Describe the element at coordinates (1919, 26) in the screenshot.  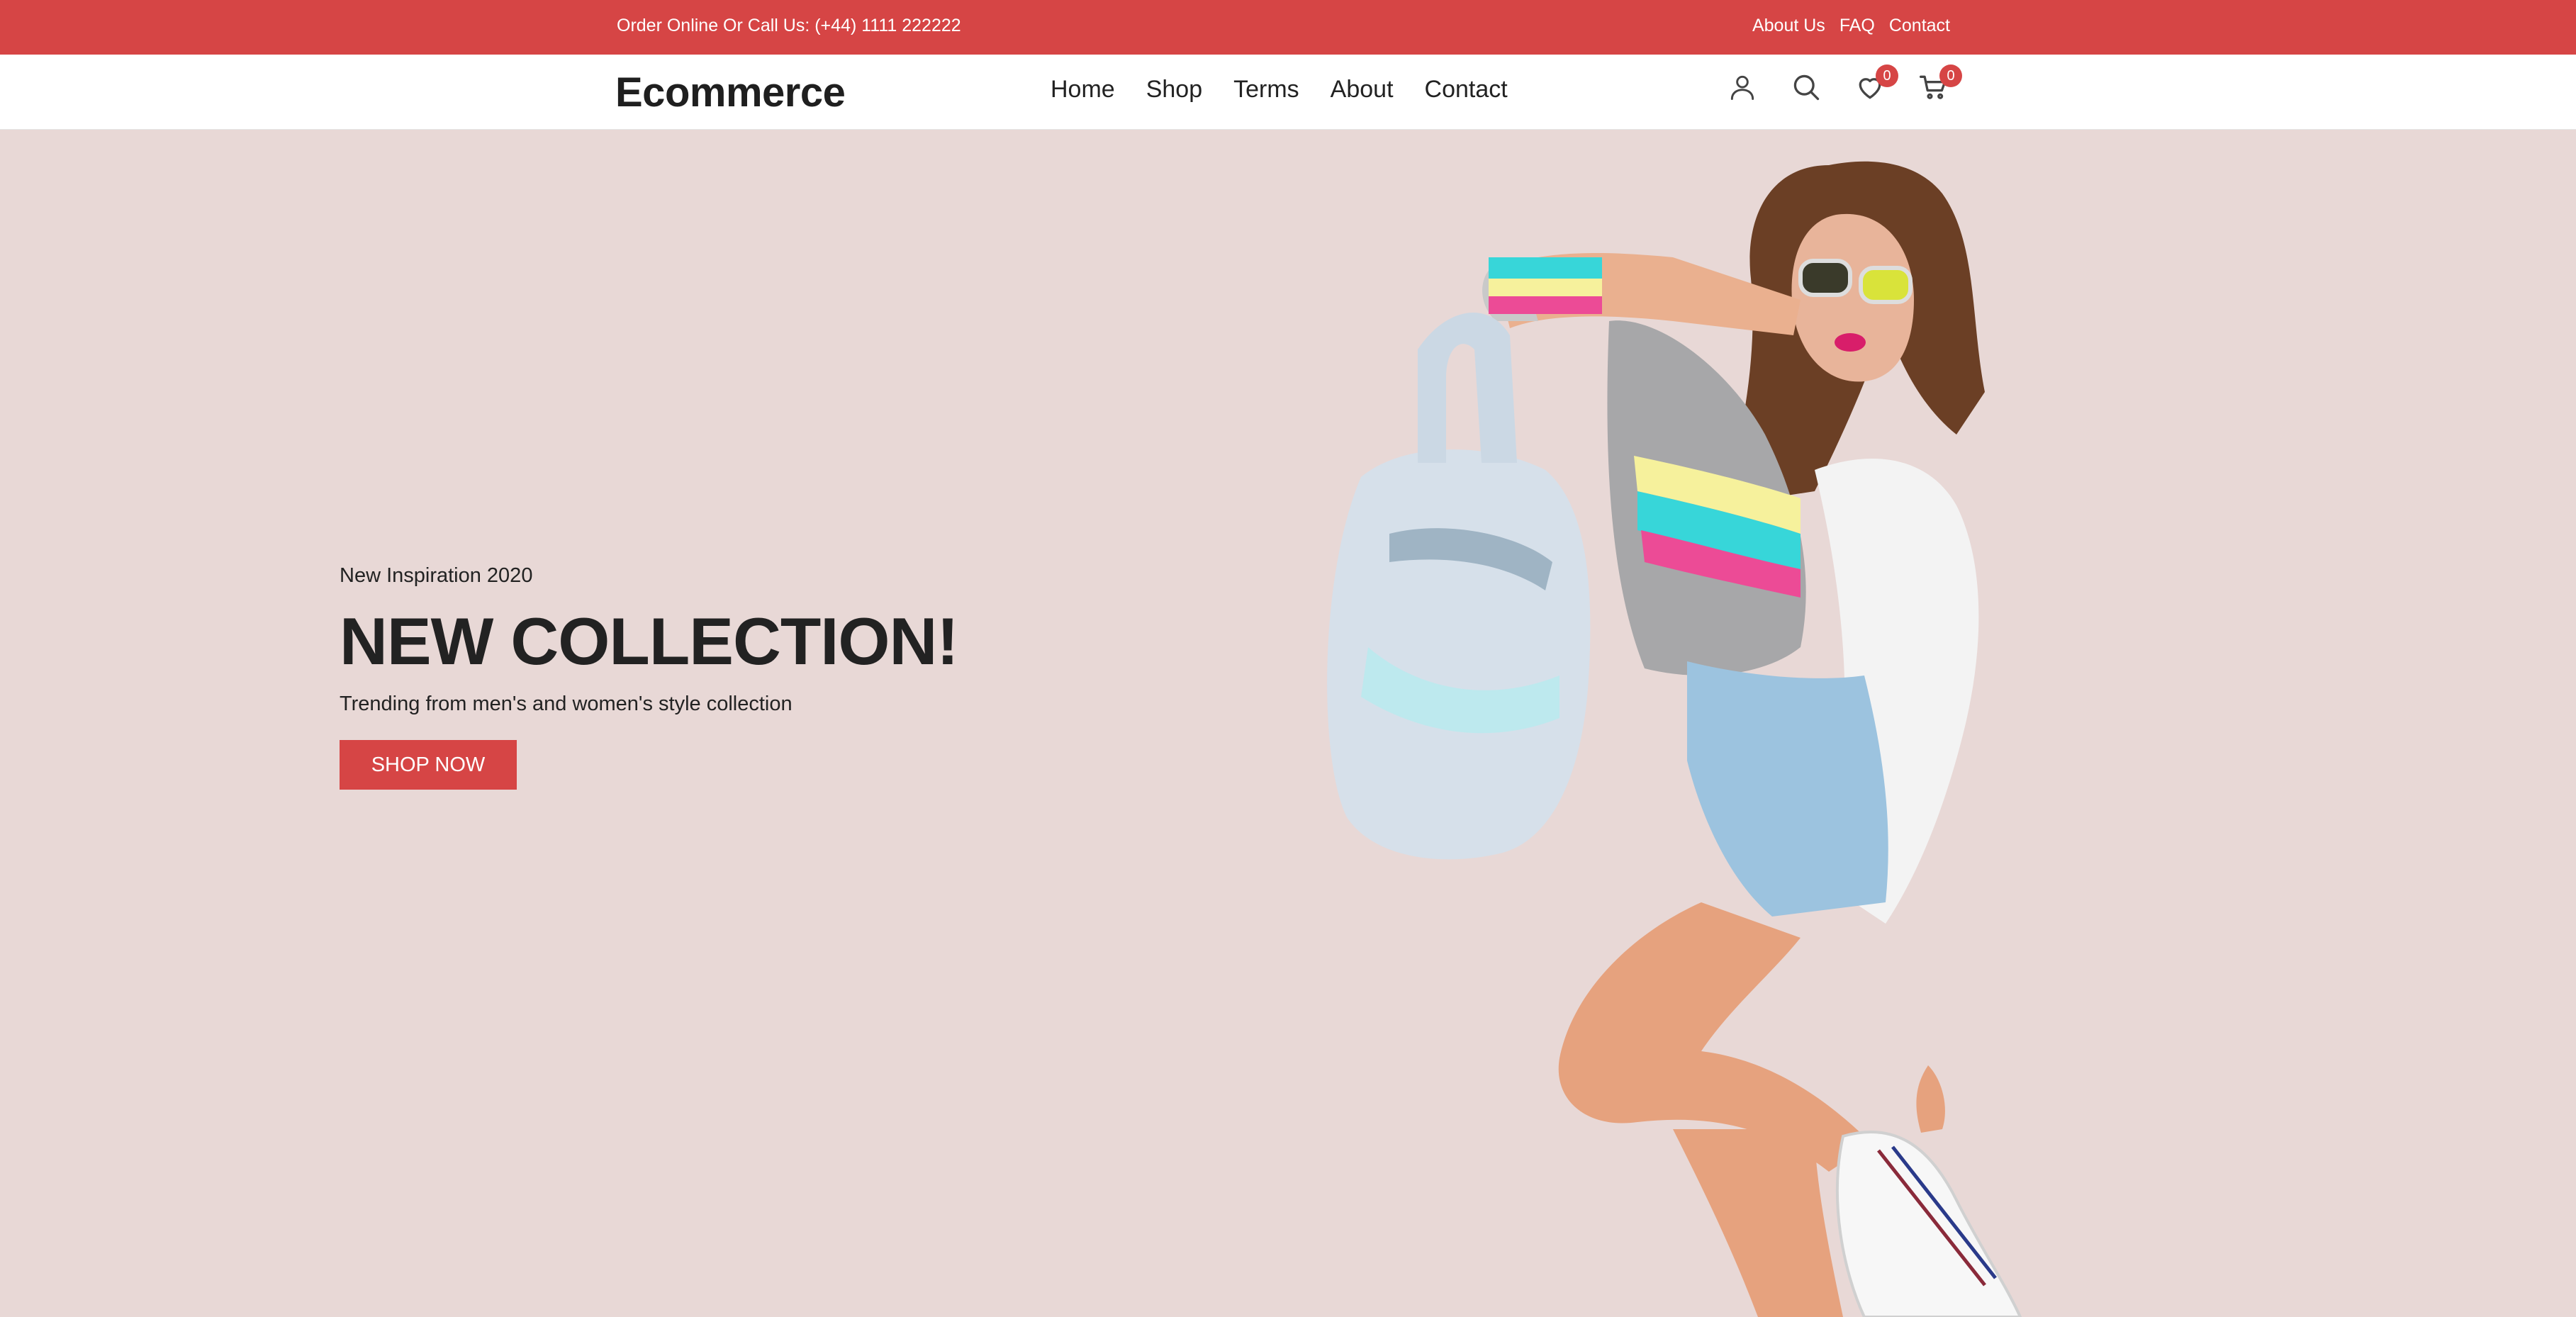
I see `top-link-contact: Contact` at that location.